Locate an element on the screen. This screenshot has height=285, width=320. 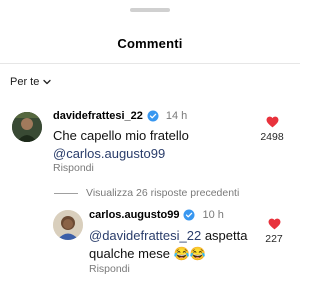
like-count: 2498 is located at coordinates (272, 137).